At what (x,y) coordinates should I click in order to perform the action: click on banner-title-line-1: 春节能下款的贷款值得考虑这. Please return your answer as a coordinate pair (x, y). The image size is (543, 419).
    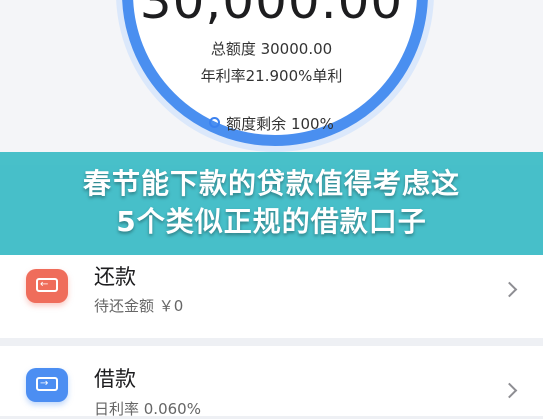
    Looking at the image, I should click on (271, 183).